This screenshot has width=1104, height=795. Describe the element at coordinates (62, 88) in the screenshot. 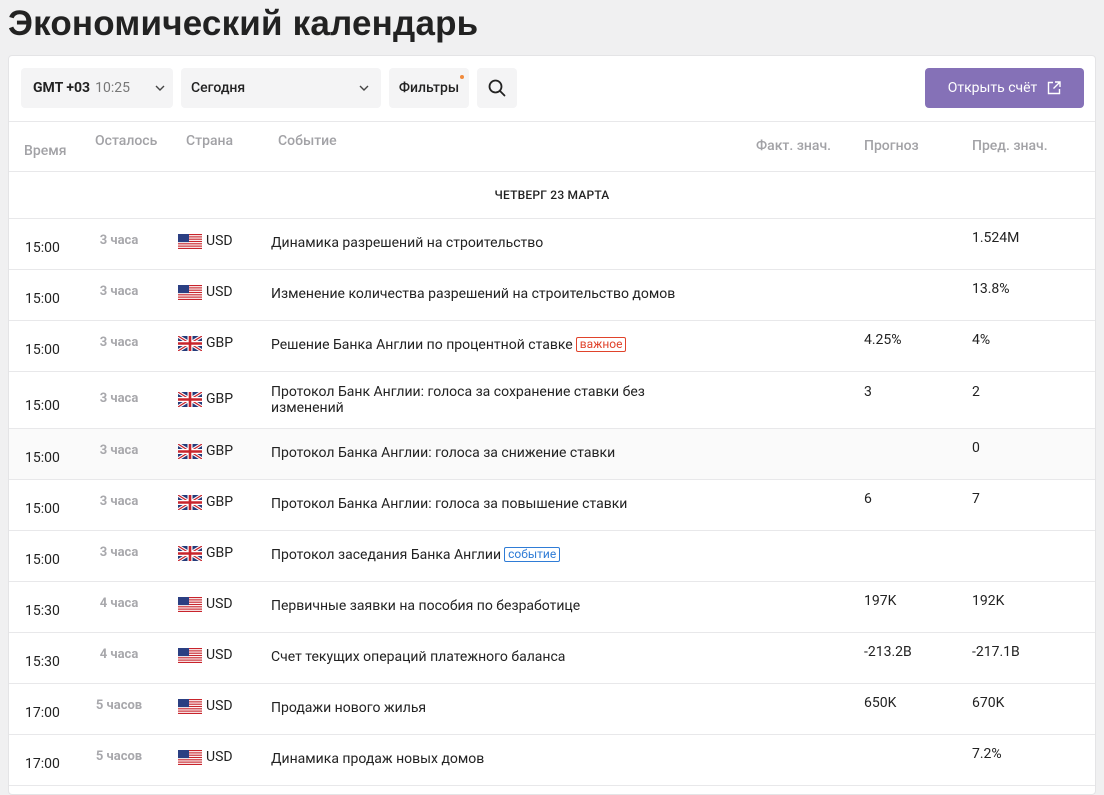

I see `timezone-label: GMT +03` at that location.